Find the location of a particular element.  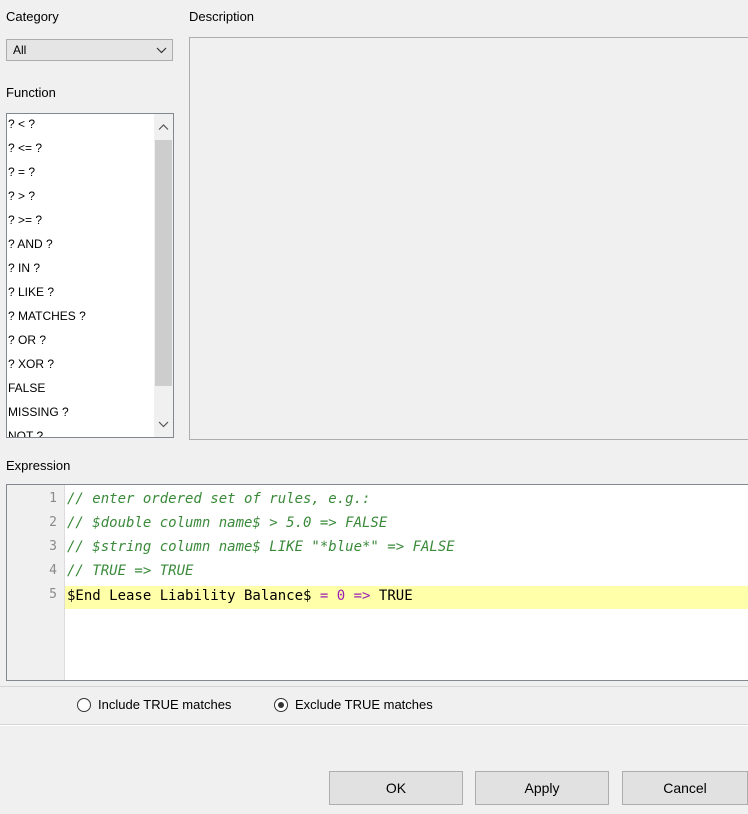

description-label: Description is located at coordinates (222, 16).